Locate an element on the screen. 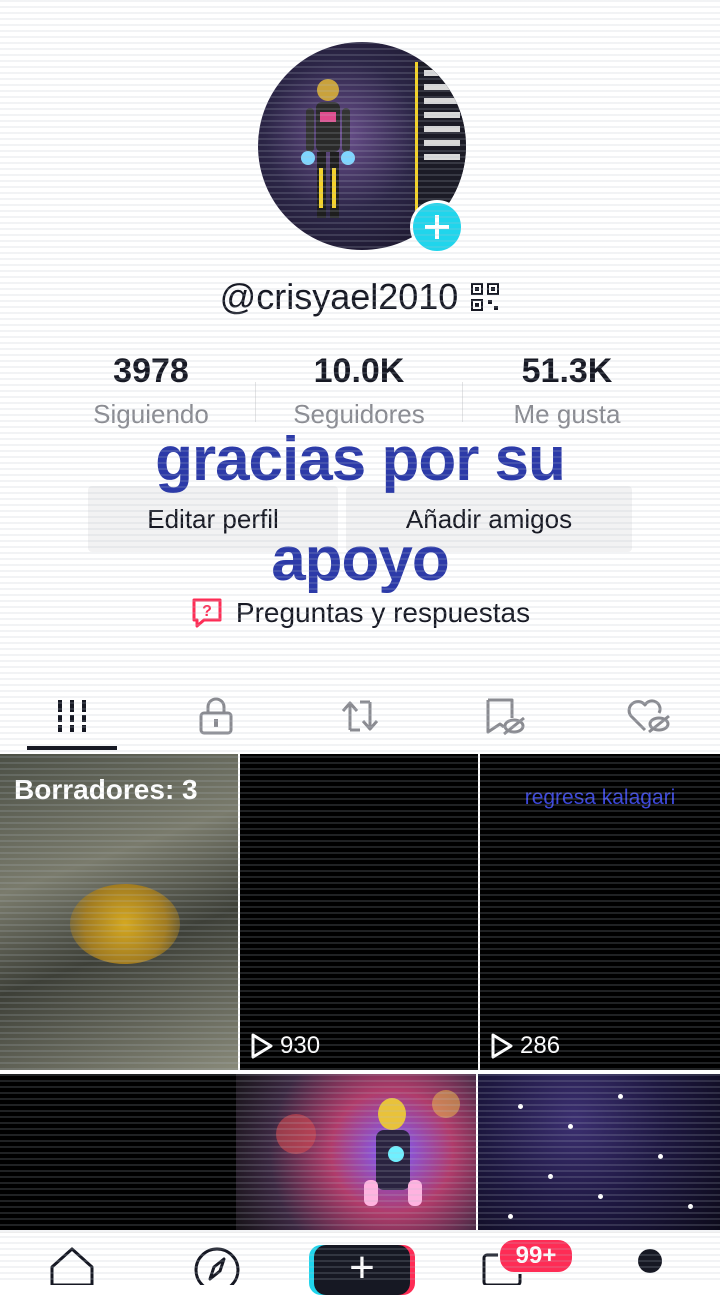  followers-count: 10.0K is located at coordinates (359, 371).